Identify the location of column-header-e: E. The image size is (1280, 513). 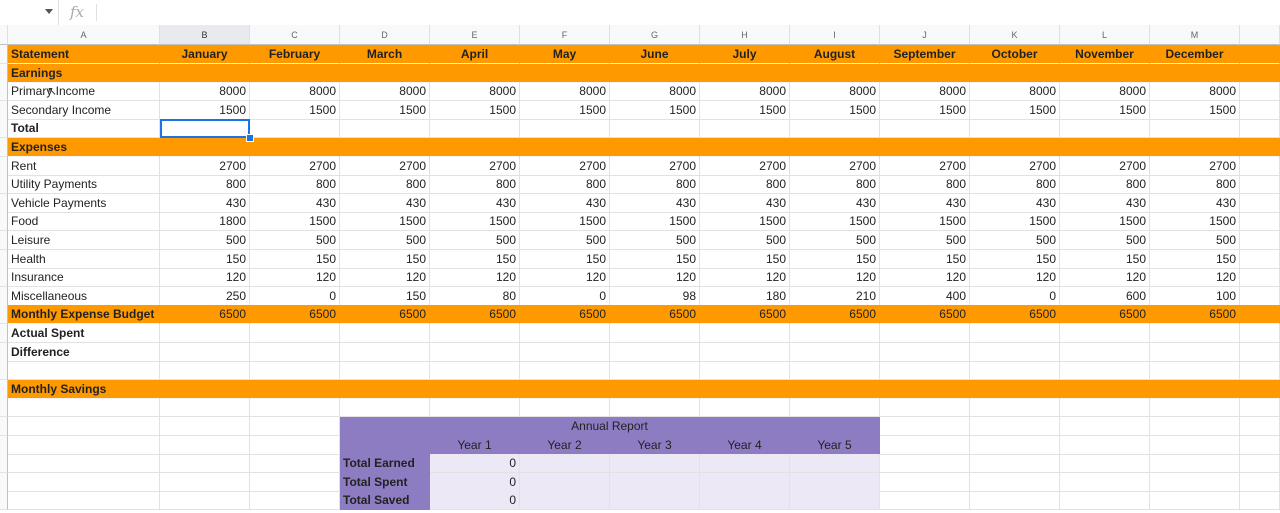
(475, 35).